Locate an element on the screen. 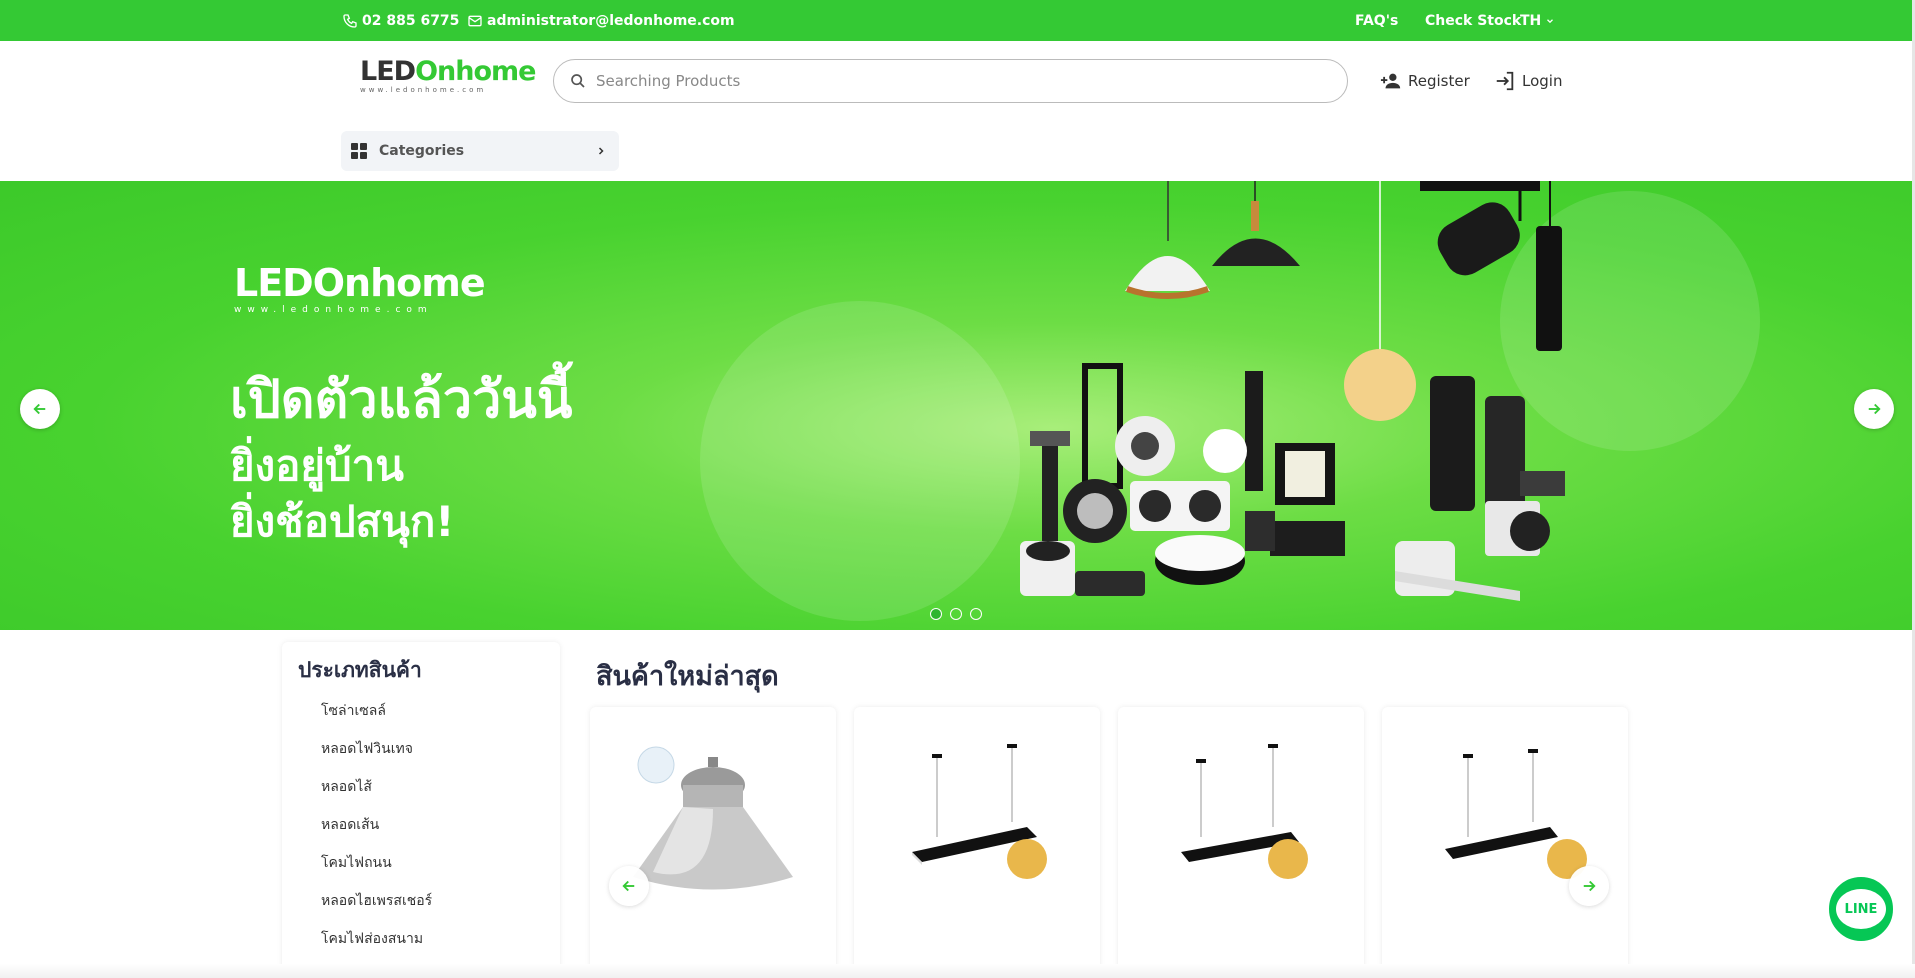 This screenshot has height=978, width=1915. login-label: Login is located at coordinates (1542, 81).